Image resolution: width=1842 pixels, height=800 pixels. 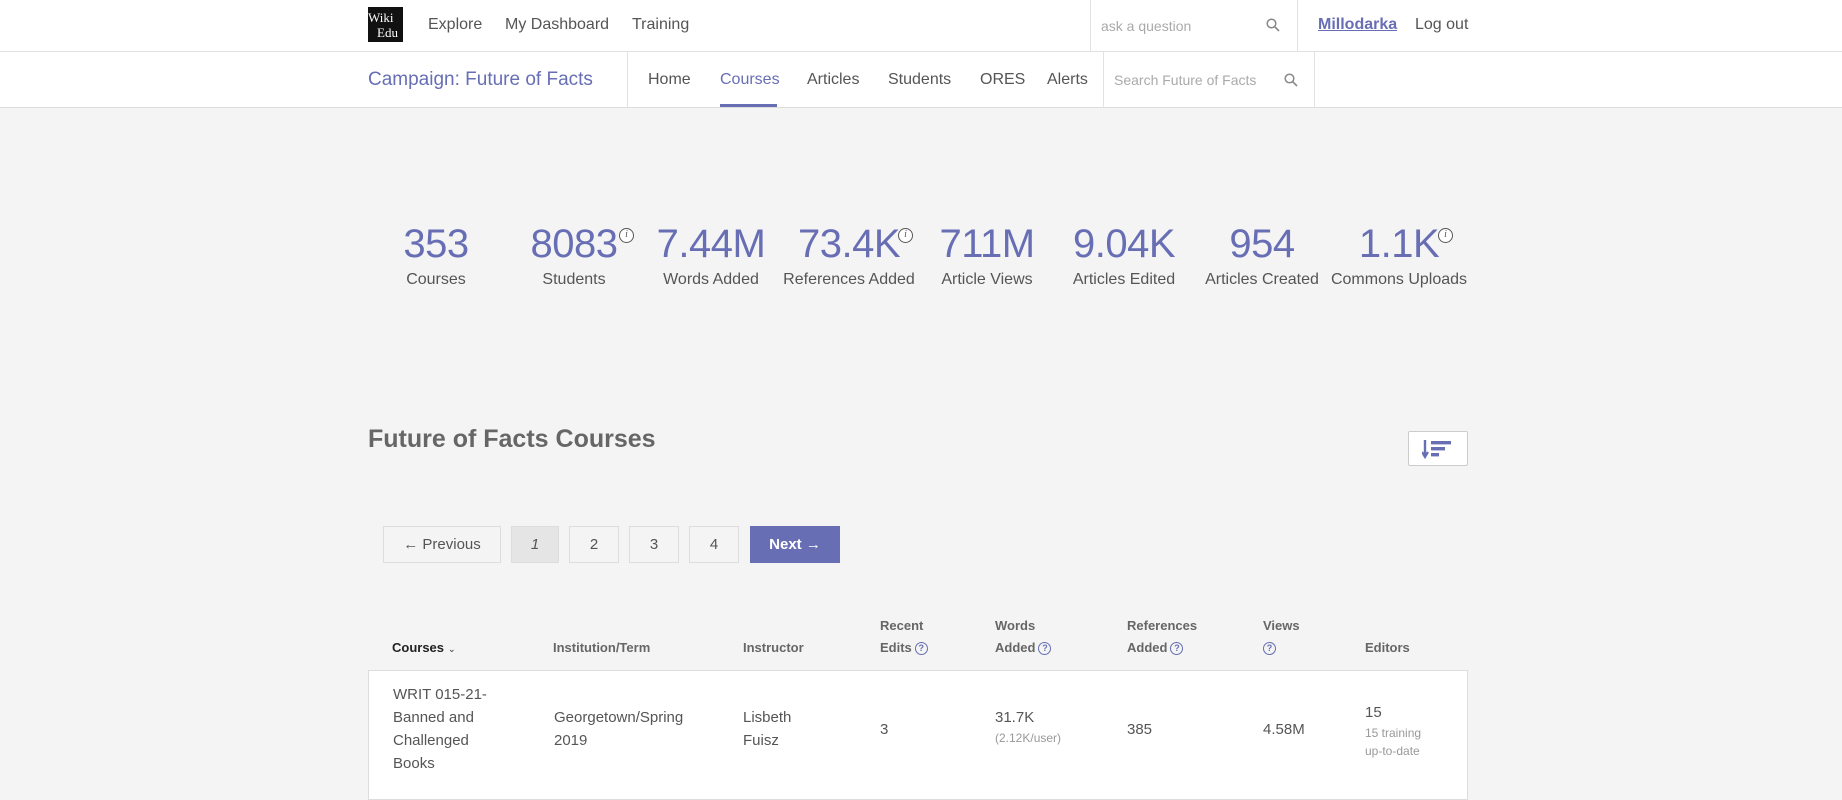 I want to click on next-page-button: Next →, so click(x=795, y=544).